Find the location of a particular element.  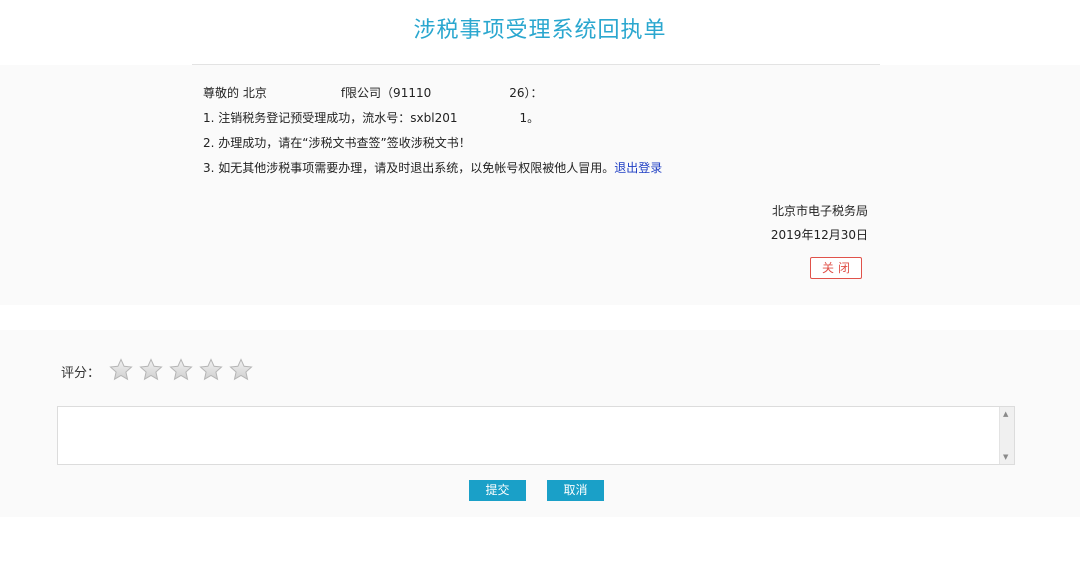

logout-link: 退出登录 is located at coordinates (638, 168).